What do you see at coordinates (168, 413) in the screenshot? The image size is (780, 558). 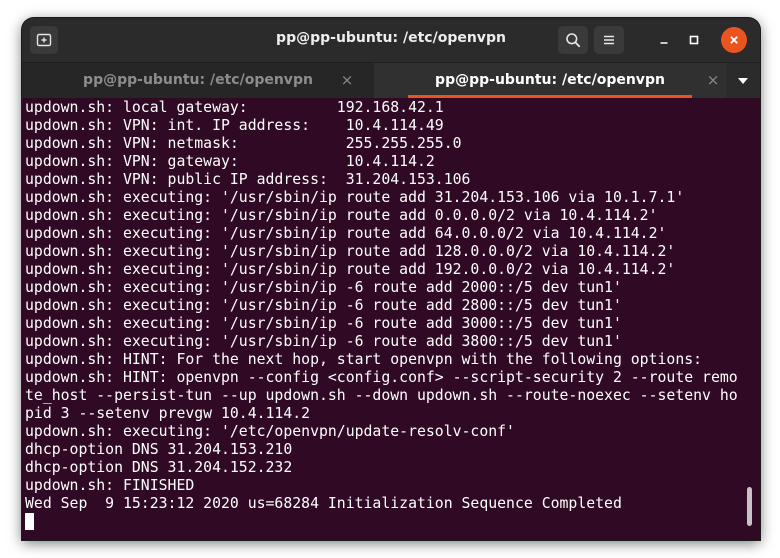 I see `terminal-line: pid 3 --setenv prevgw 10.4.114.2` at bounding box center [168, 413].